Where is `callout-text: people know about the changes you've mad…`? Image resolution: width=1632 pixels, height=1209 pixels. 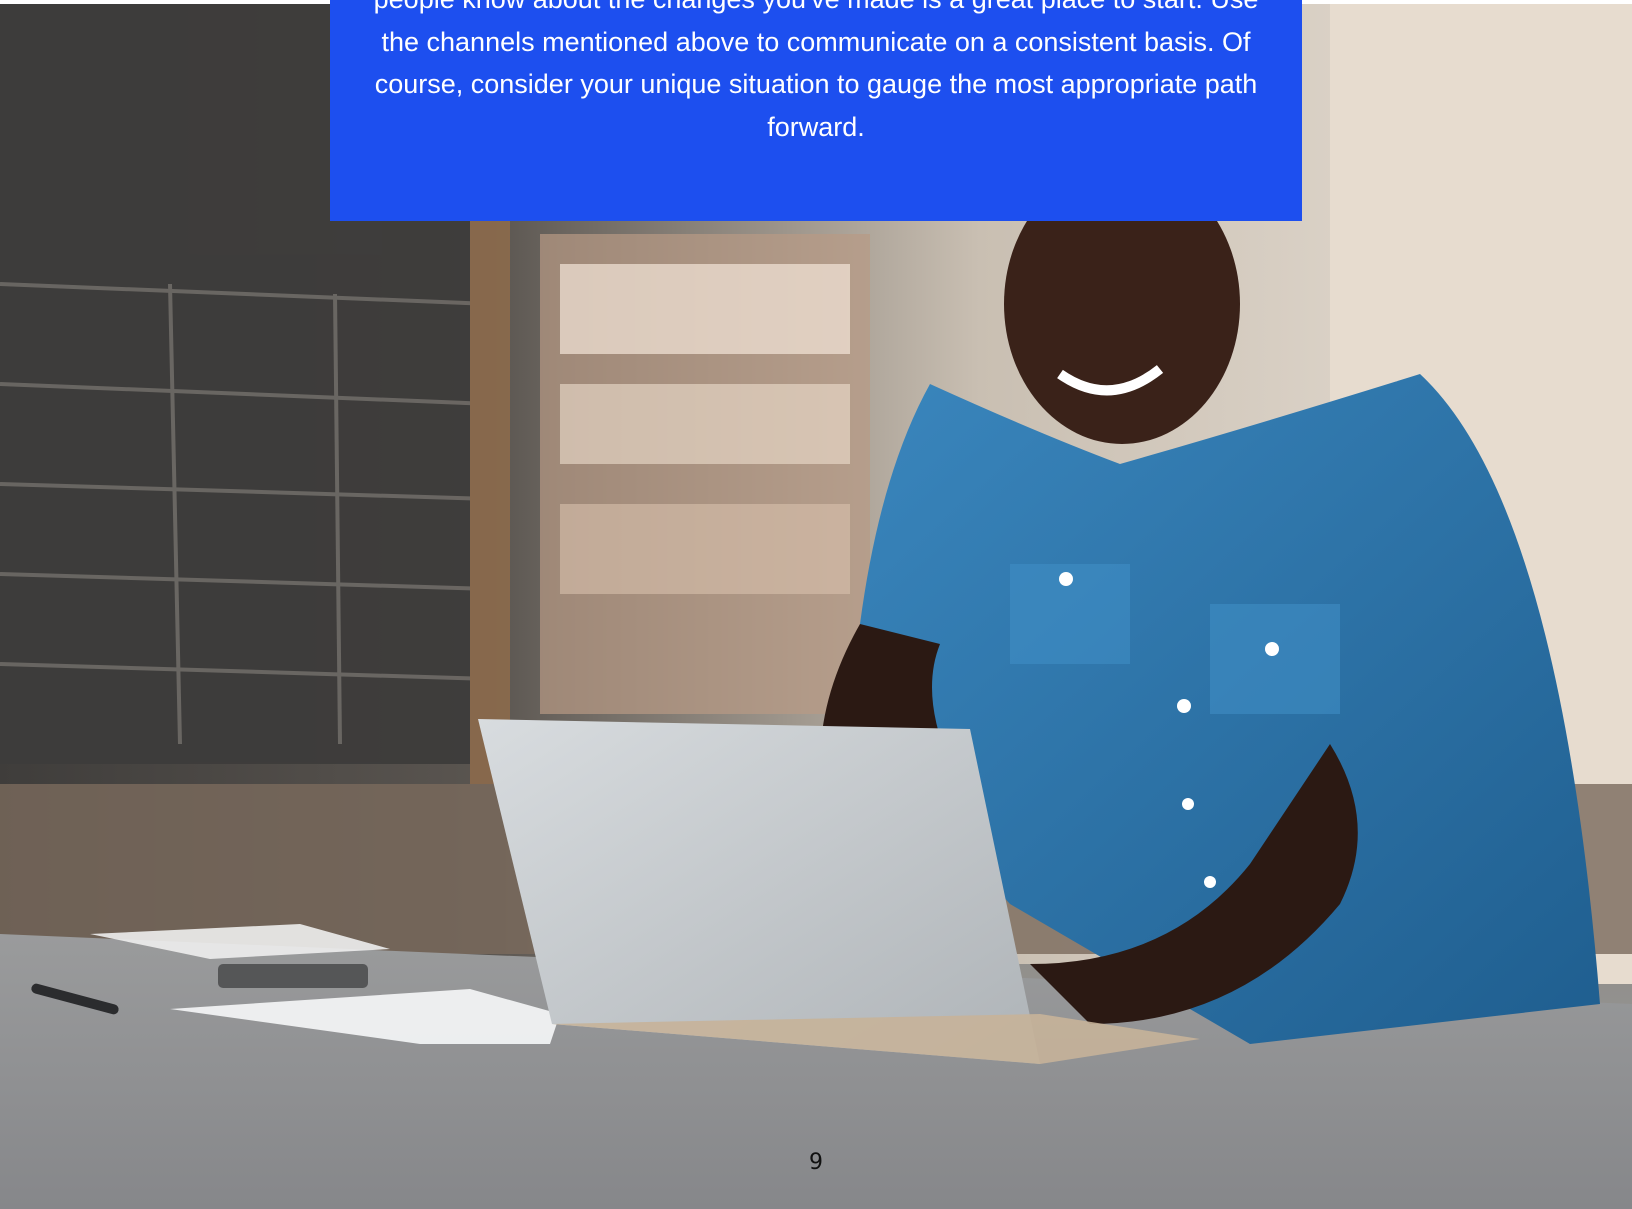 callout-text: people know about the changes you've mad… is located at coordinates (816, 71).